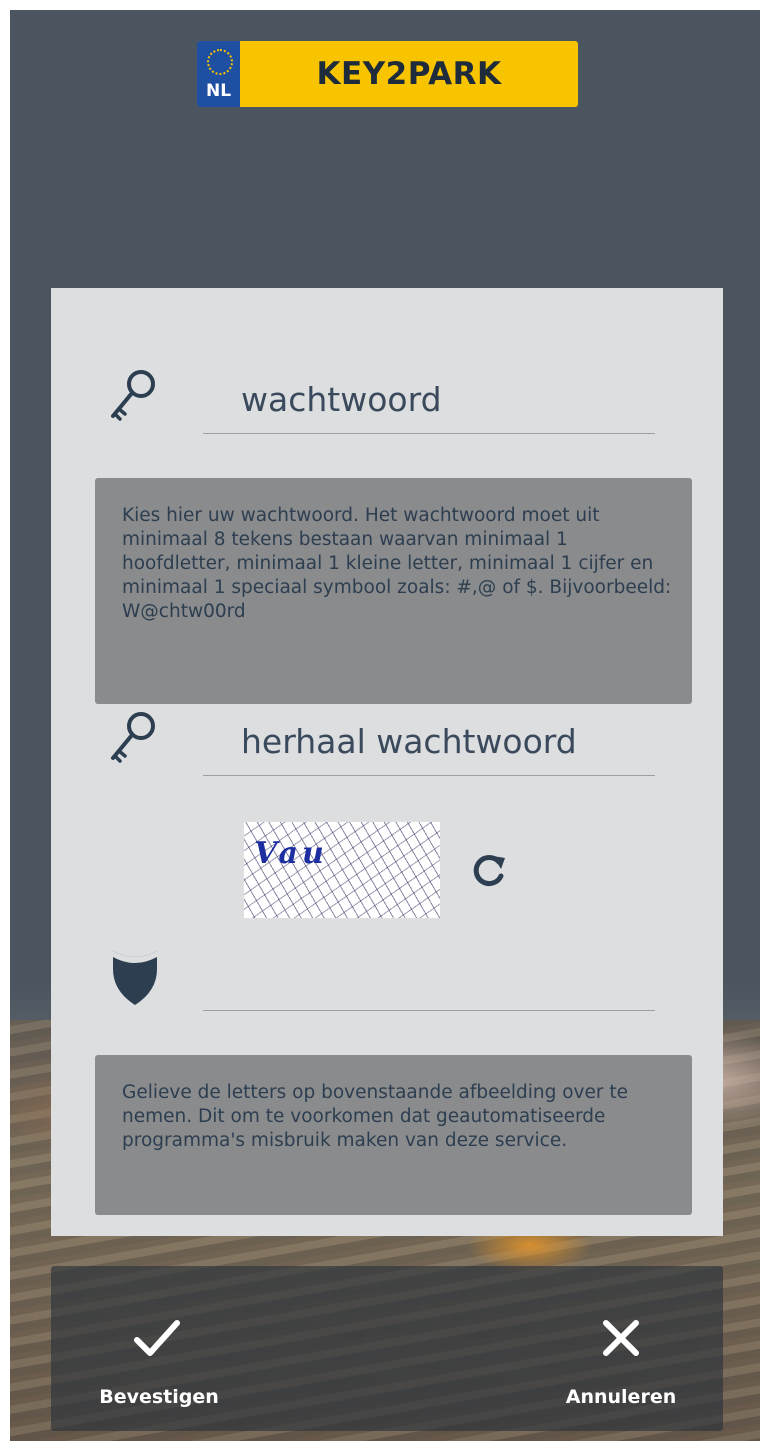 This screenshot has width=760, height=1441. Describe the element at coordinates (135, 978) in the screenshot. I see `shield-icon` at that location.